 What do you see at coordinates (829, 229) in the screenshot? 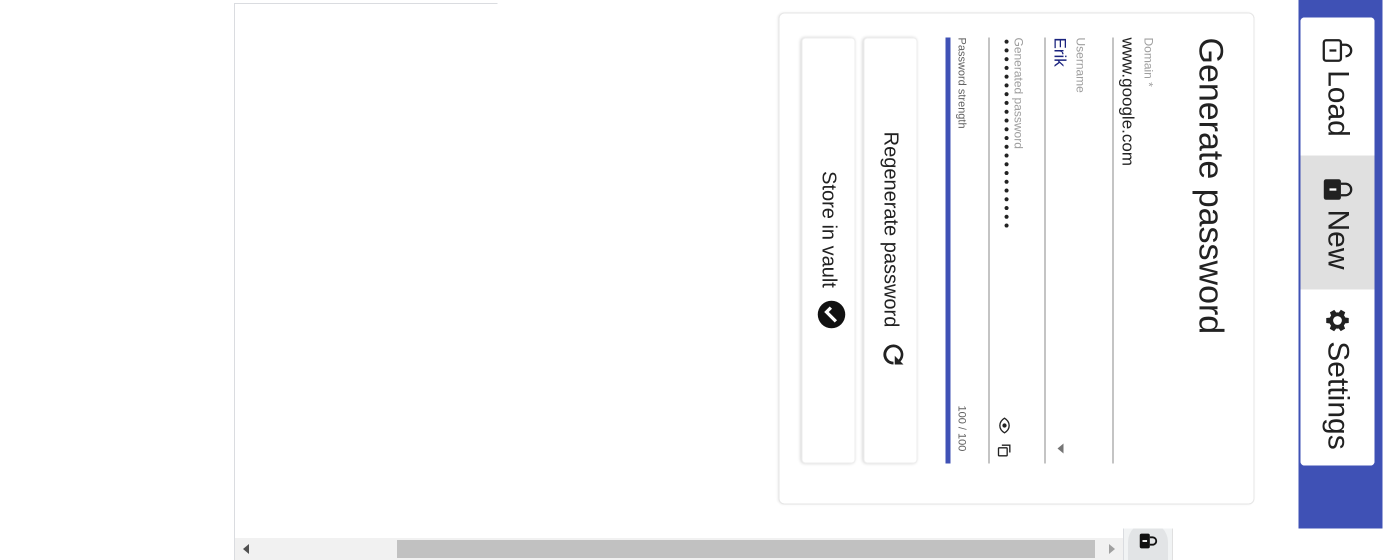
I see `store-in-vault-label: Store in vault` at bounding box center [829, 229].